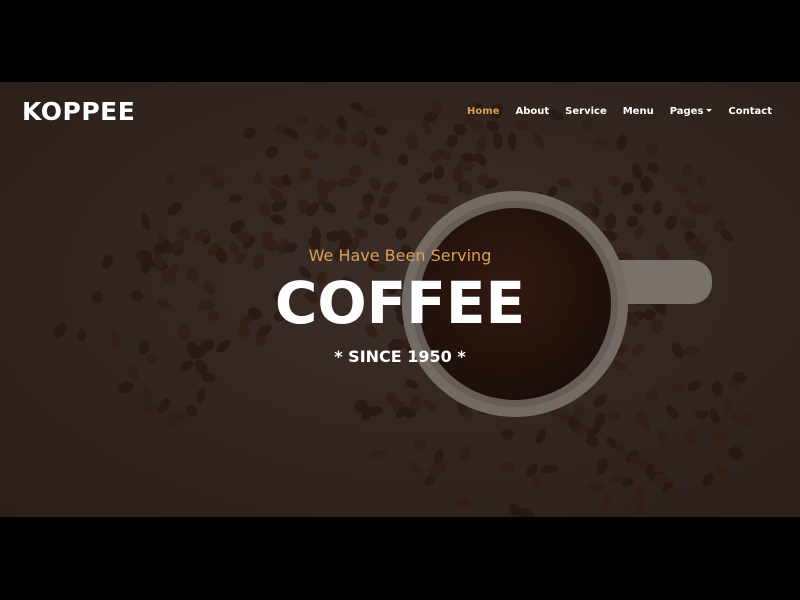 The image size is (800, 600). What do you see at coordinates (400, 303) in the screenshot?
I see `hero-headline: COFFEE` at bounding box center [400, 303].